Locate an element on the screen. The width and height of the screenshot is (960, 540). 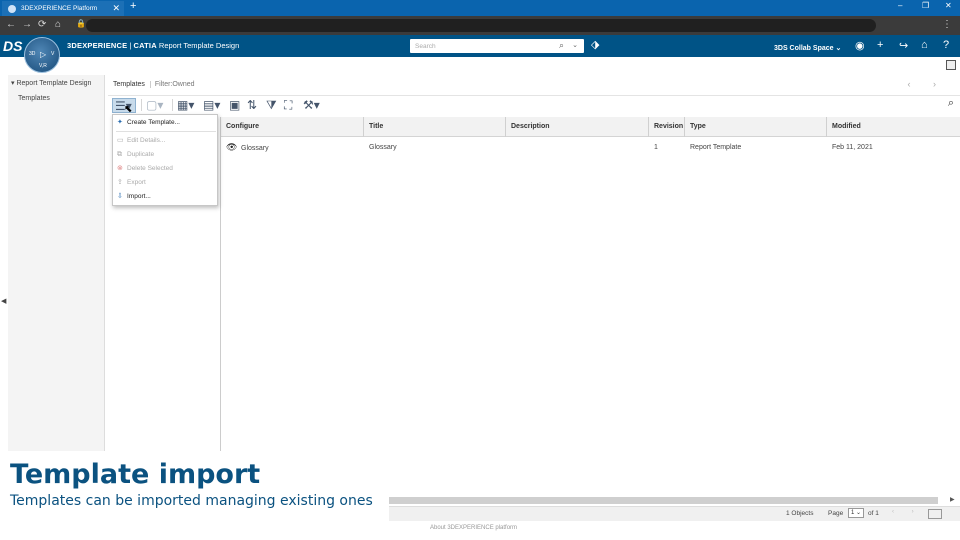
compass-vr-label: V,R is located at coordinates (43, 66).